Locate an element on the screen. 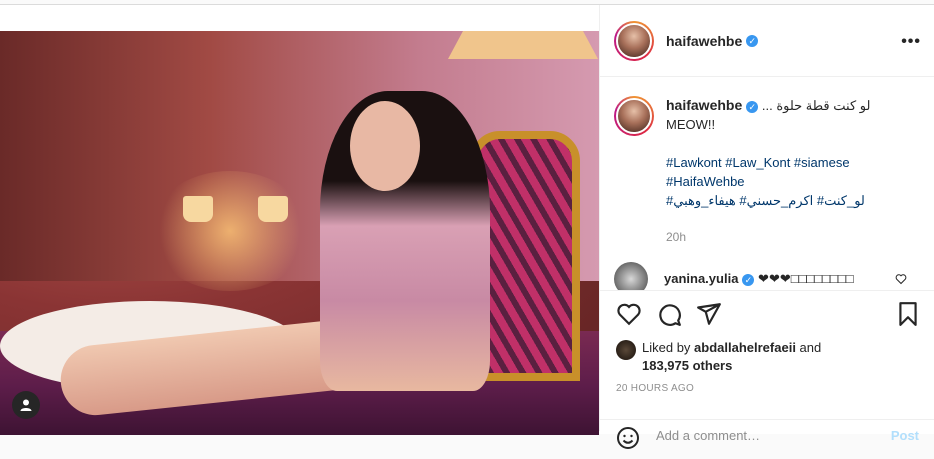  photo-lampshade-left is located at coordinates (198, 209).